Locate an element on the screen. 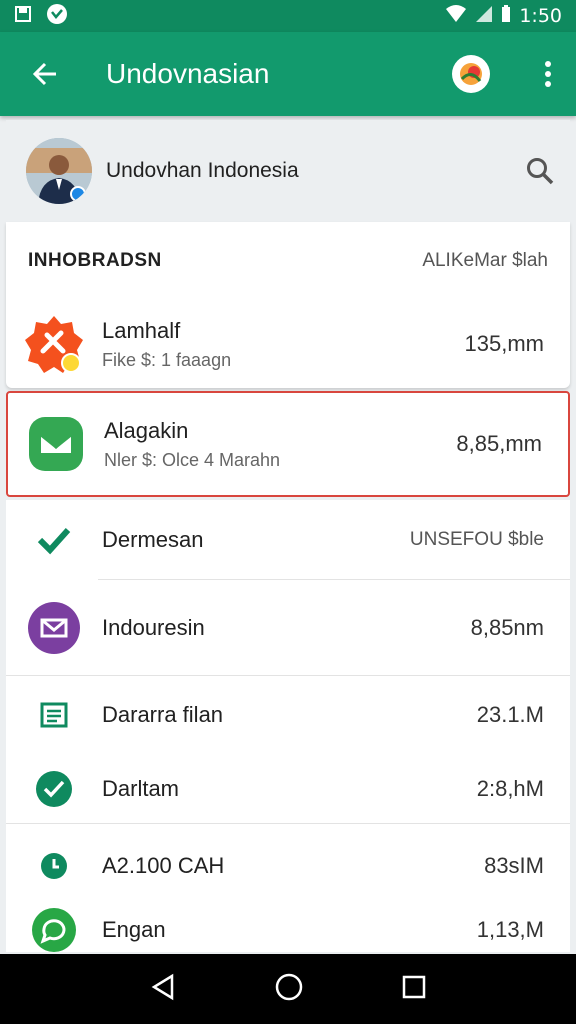  list-item: Indouresin 8,85nm is located at coordinates (288, 628).